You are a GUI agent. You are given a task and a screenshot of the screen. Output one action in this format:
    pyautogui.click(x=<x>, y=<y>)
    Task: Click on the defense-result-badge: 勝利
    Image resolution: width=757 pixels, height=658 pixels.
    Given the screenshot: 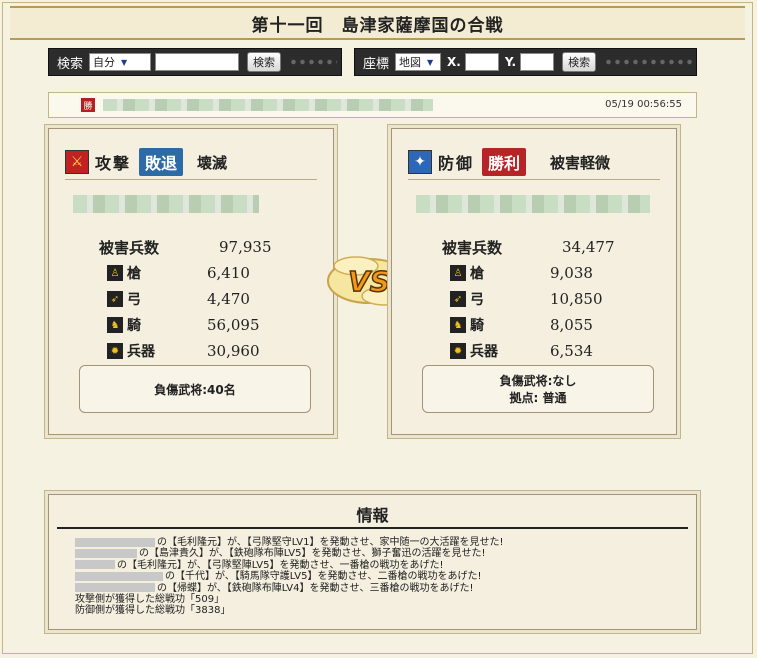 What is the action you would take?
    pyautogui.click(x=504, y=162)
    